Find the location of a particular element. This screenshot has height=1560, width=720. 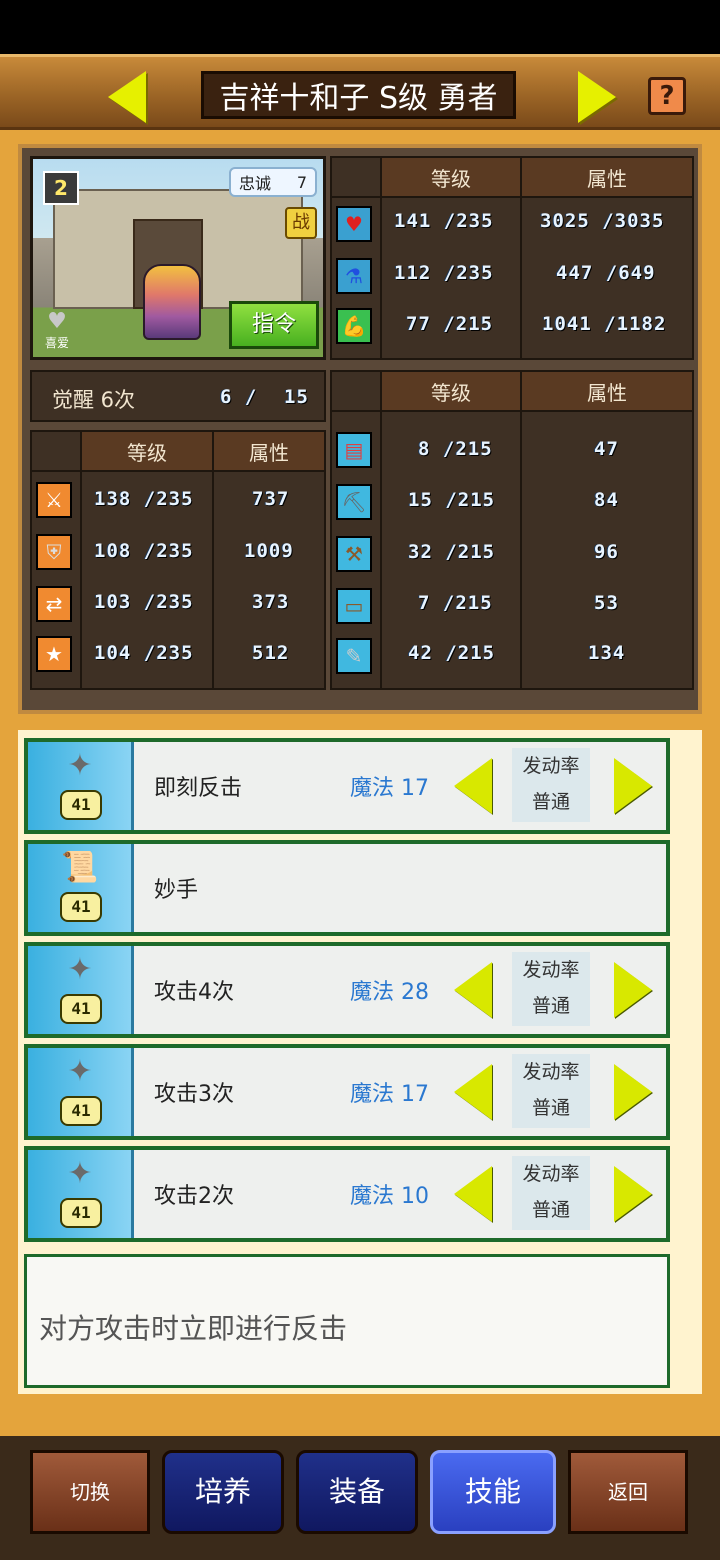

favorite-label: 喜爱 is located at coordinates (57, 343).